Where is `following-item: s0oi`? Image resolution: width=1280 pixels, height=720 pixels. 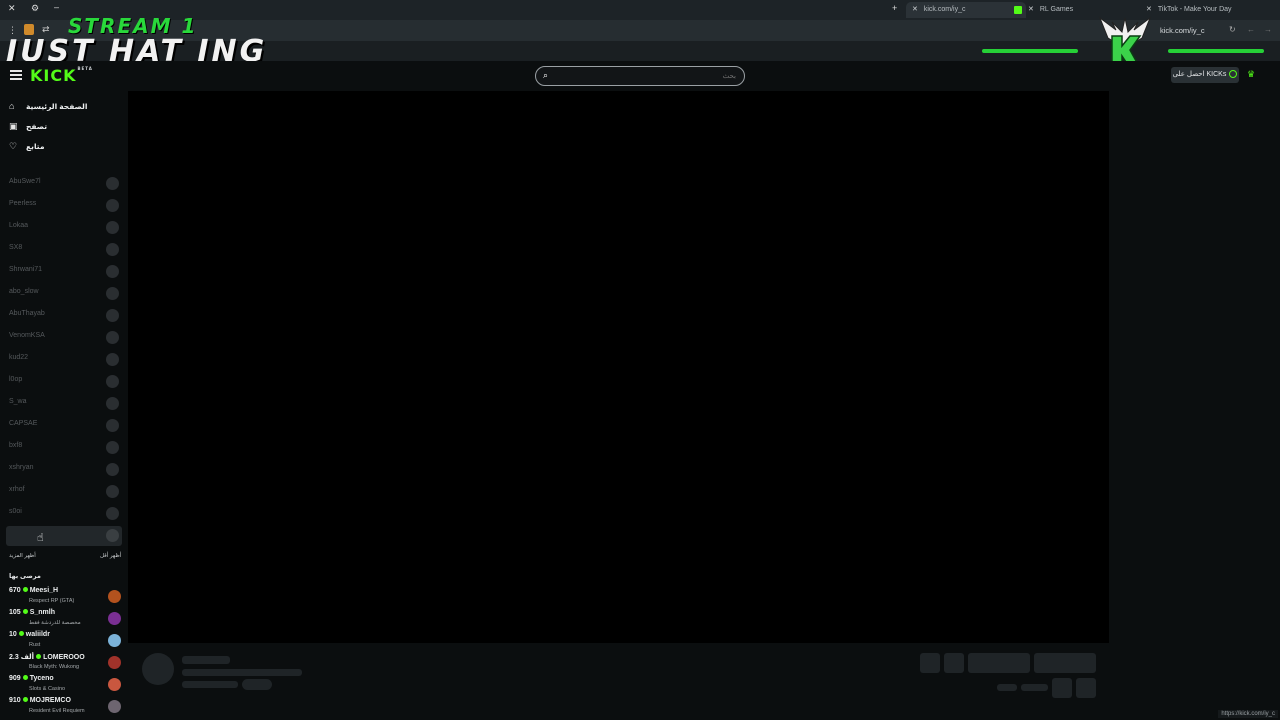
following-item: s0oi is located at coordinates (64, 514).